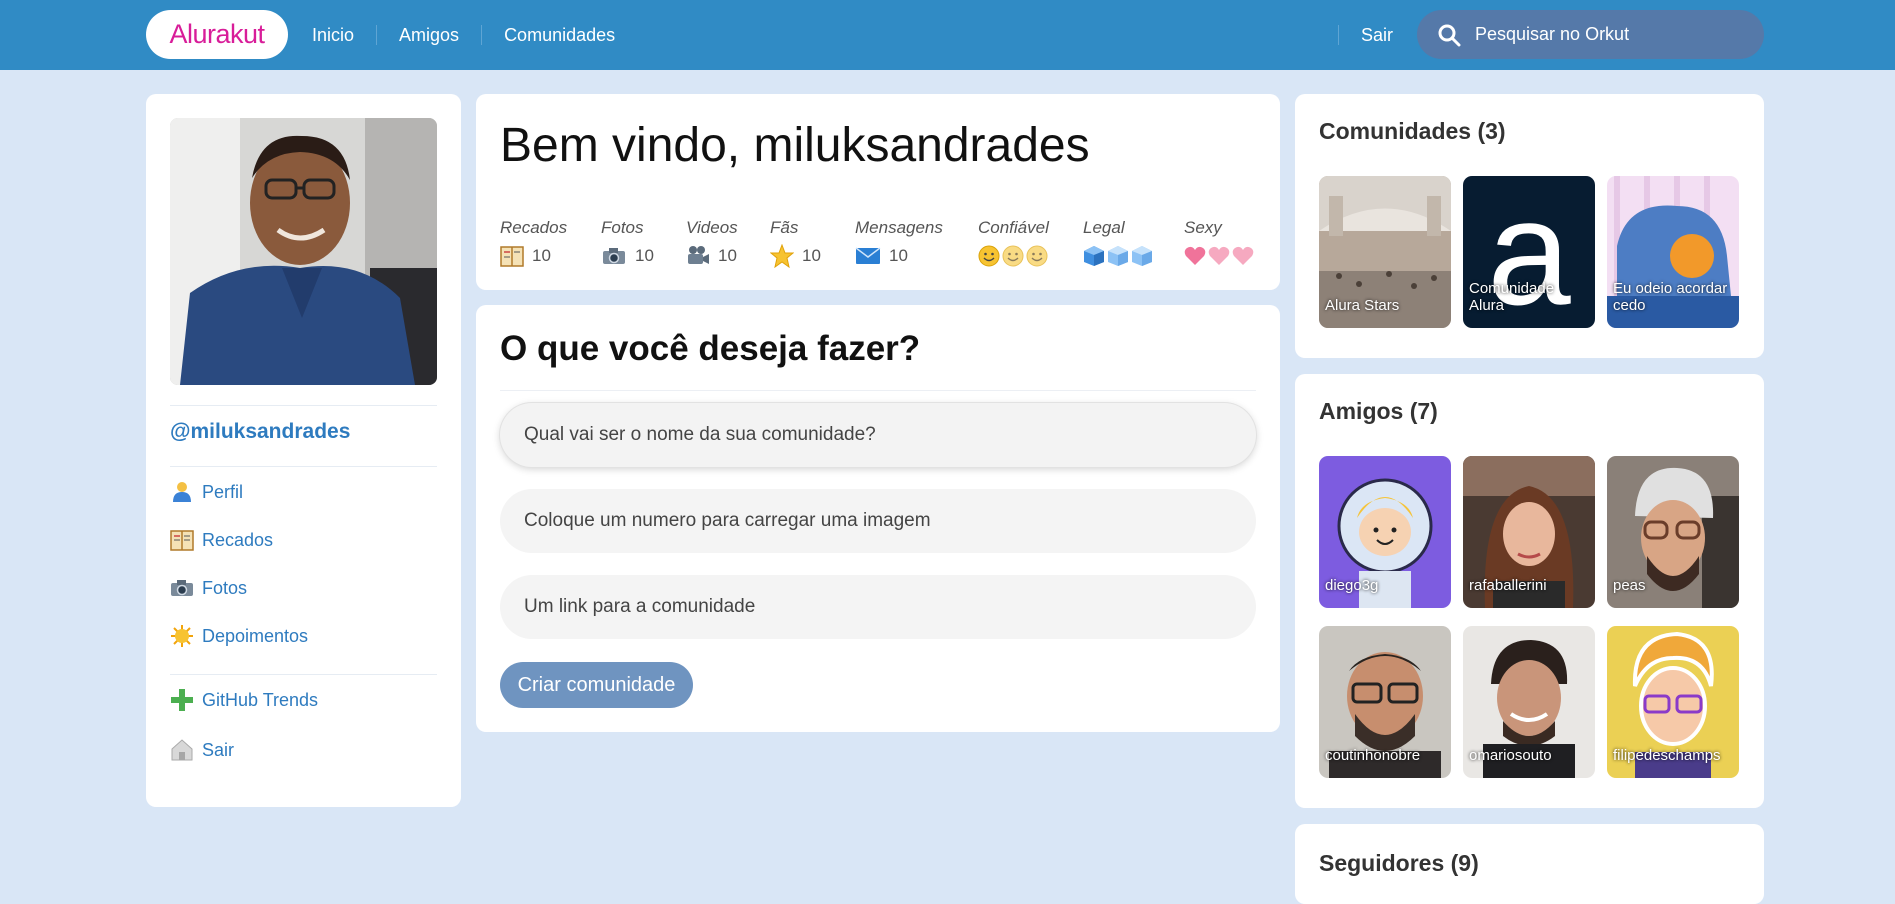 The height and width of the screenshot is (904, 1895). Describe the element at coordinates (622, 227) in the screenshot. I see `stat-label: Fotos` at that location.